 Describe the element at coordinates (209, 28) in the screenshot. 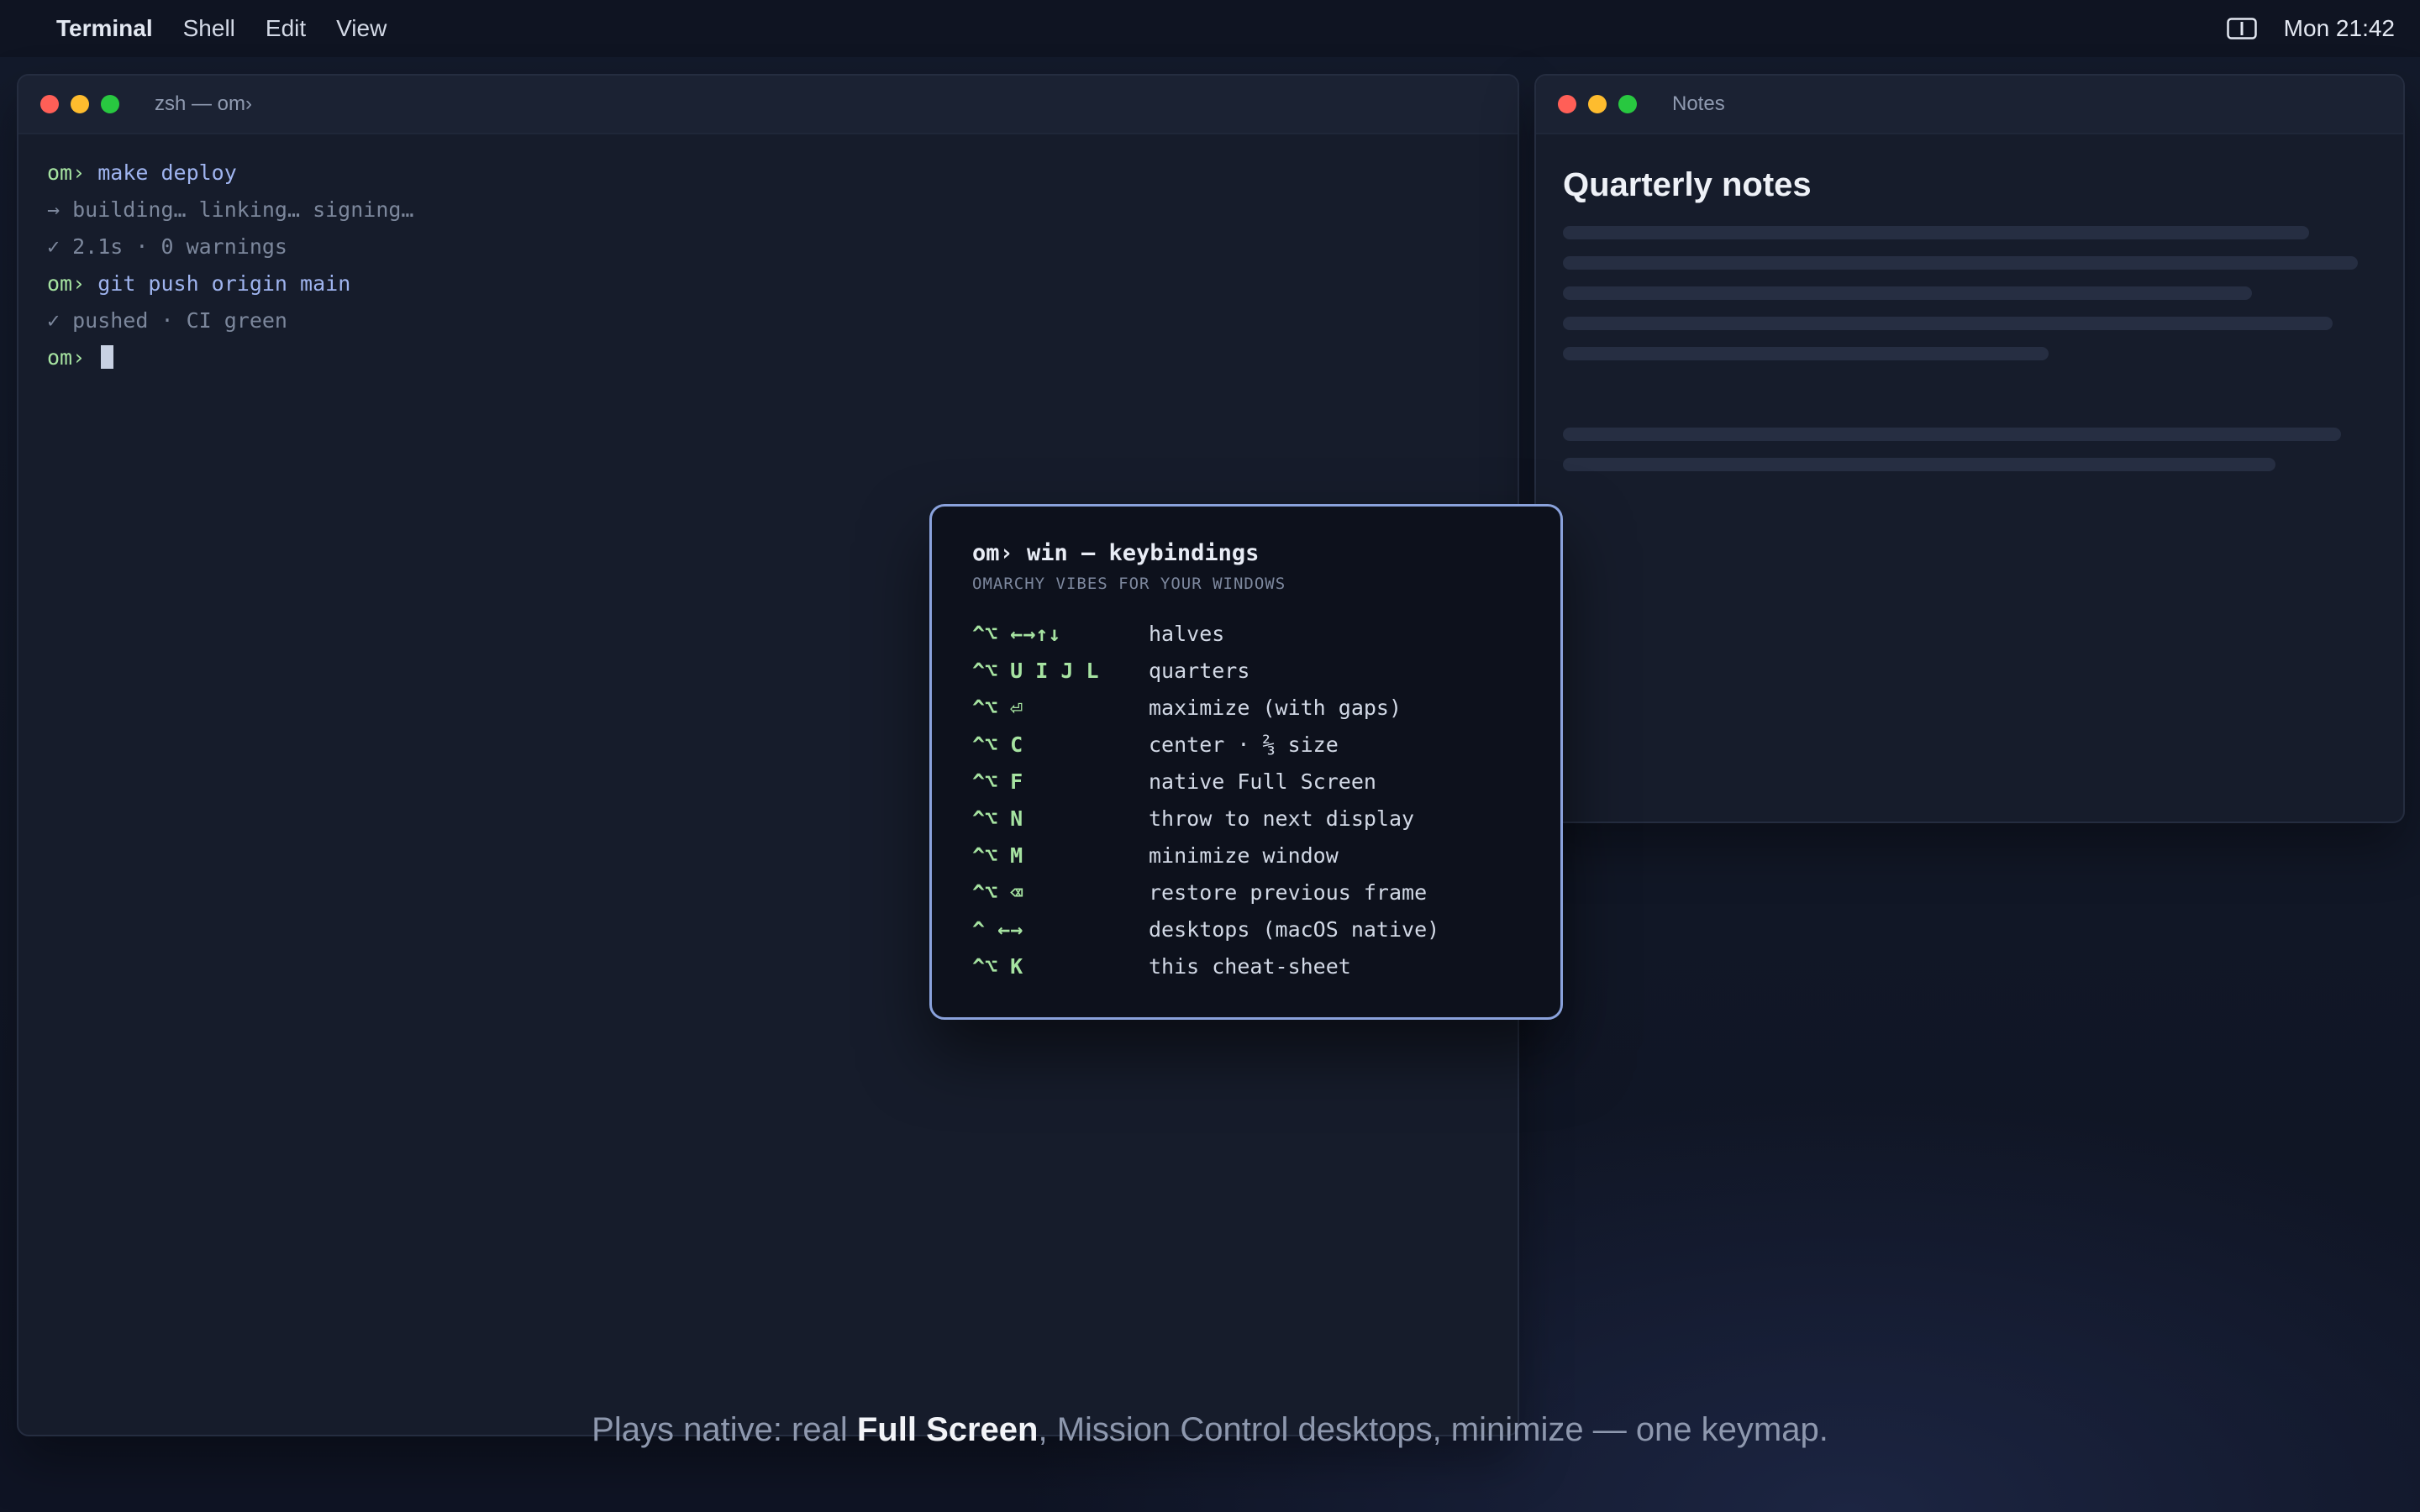

I see `menu-shell: Shell` at that location.